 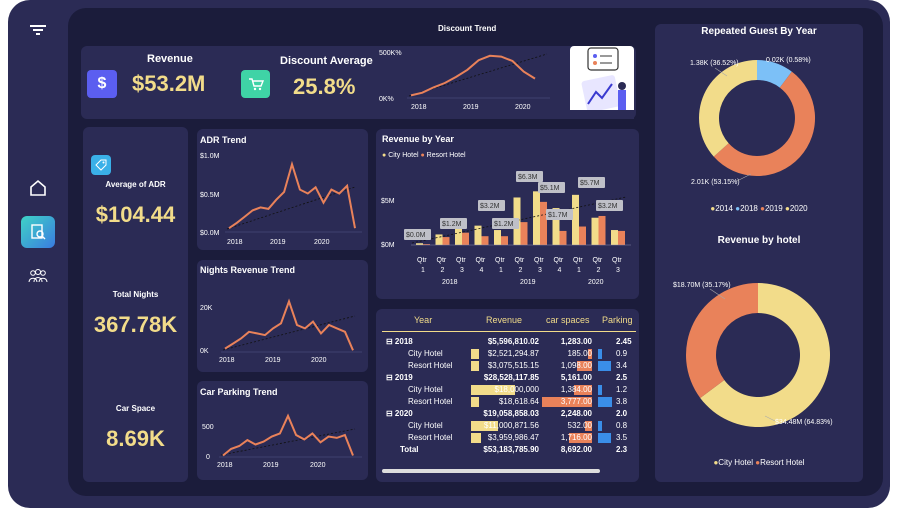 I want to click on svg-text: $0M, so click(x=388, y=245).